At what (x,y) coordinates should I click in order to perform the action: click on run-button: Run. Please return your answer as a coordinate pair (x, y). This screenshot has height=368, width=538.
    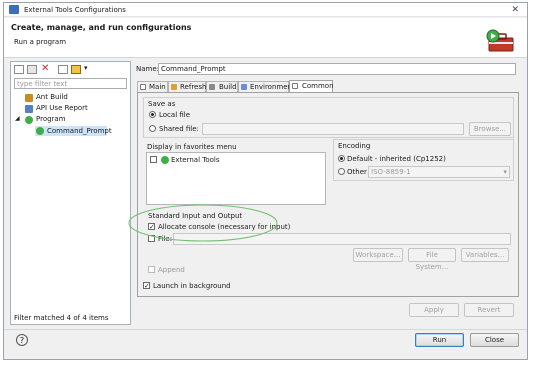
    Looking at the image, I should click on (439, 340).